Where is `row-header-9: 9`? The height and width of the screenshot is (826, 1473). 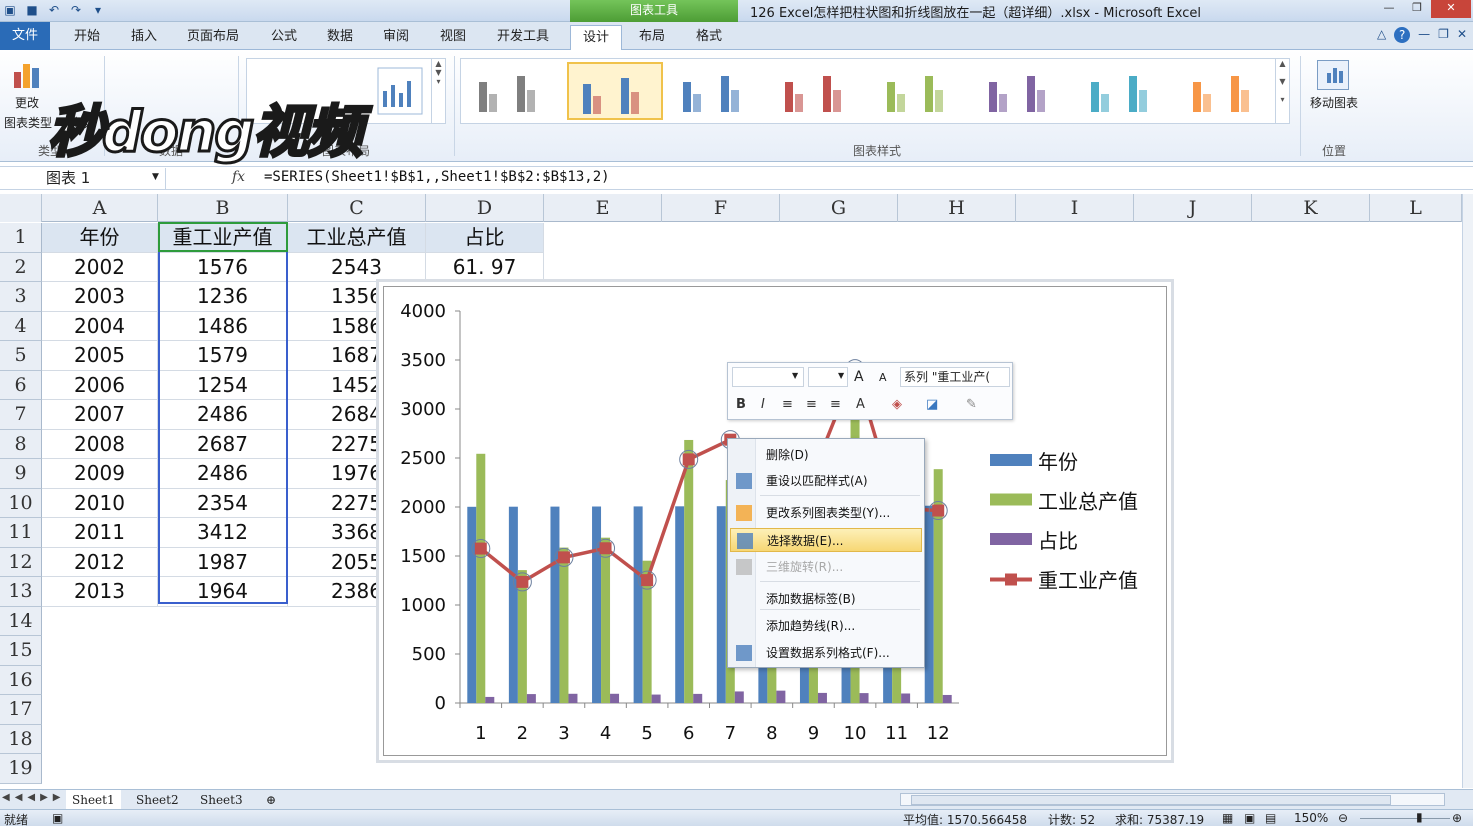 row-header-9: 9 is located at coordinates (21, 474).